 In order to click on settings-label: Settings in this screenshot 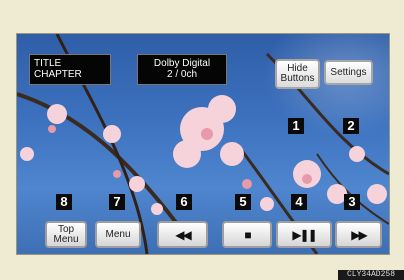, I will do `click(348, 72)`.